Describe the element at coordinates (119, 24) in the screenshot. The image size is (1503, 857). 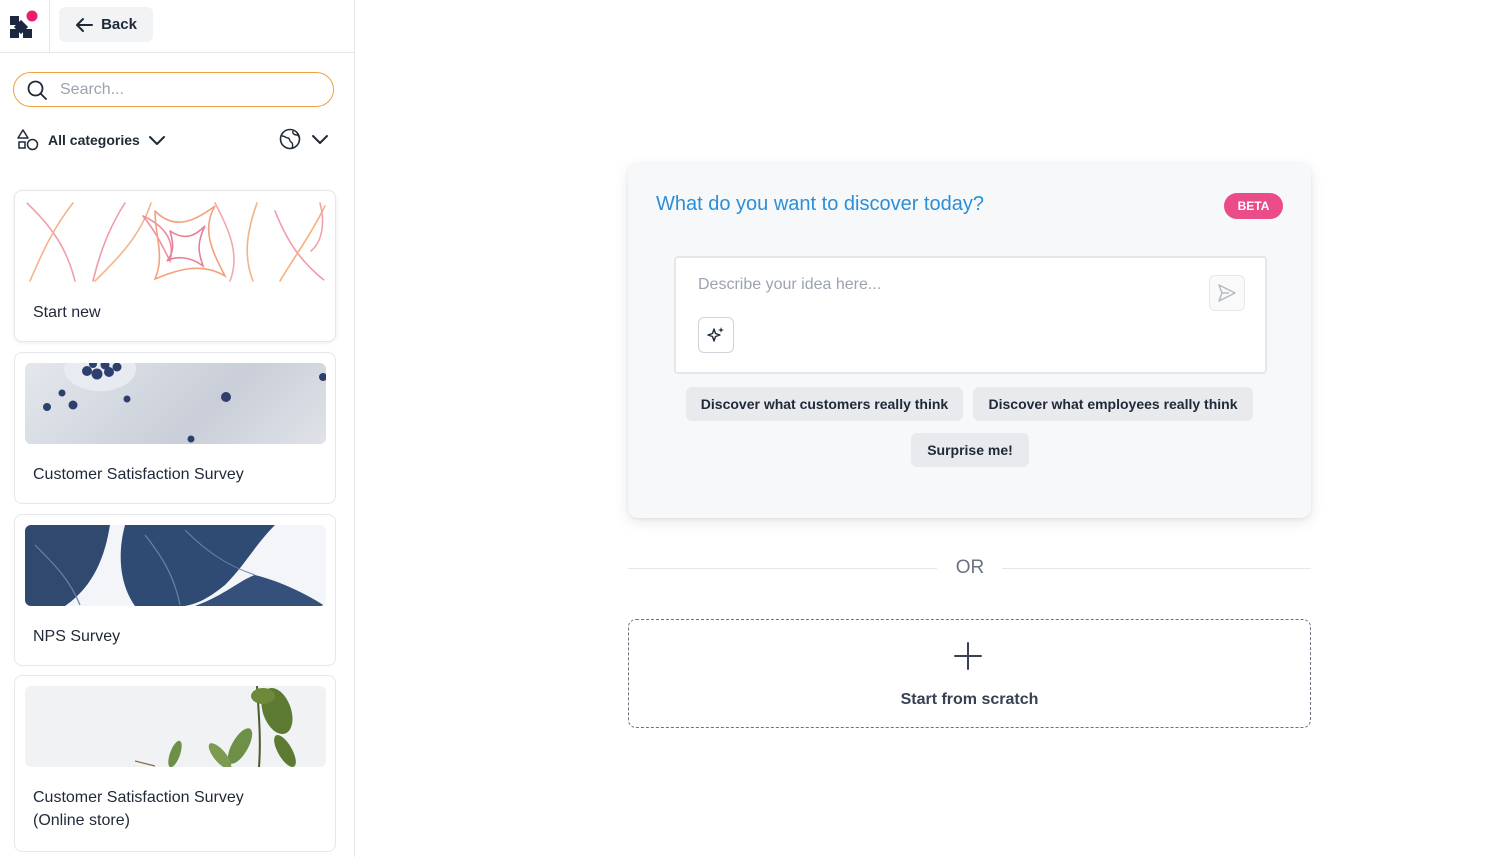
I see `back-label: Back` at that location.